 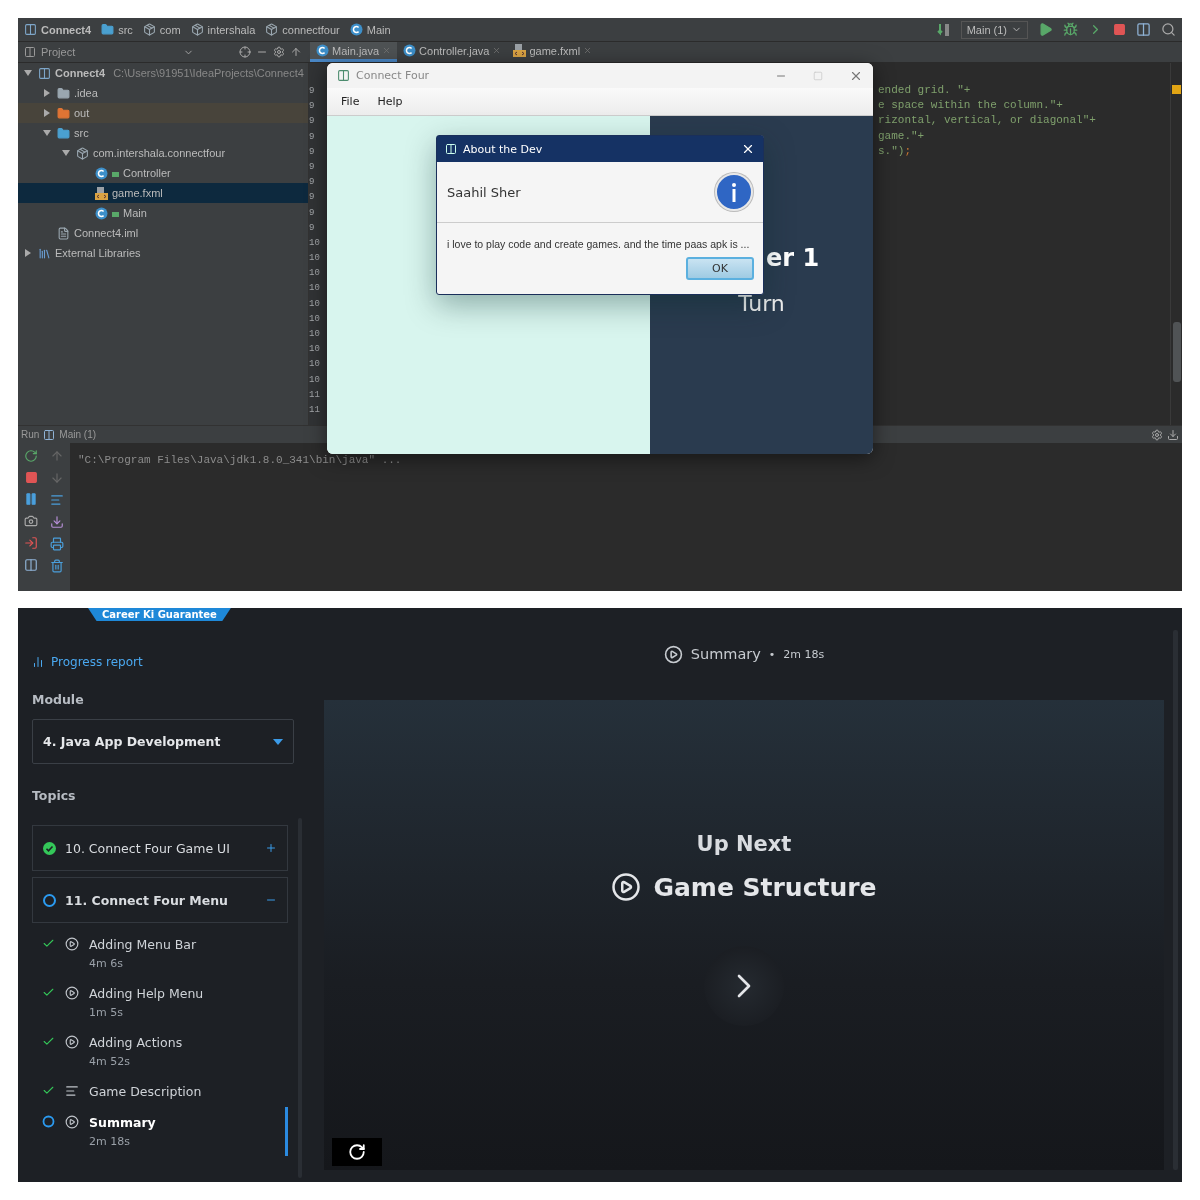 What do you see at coordinates (163, 213) in the screenshot?
I see `tree-item: Main` at bounding box center [163, 213].